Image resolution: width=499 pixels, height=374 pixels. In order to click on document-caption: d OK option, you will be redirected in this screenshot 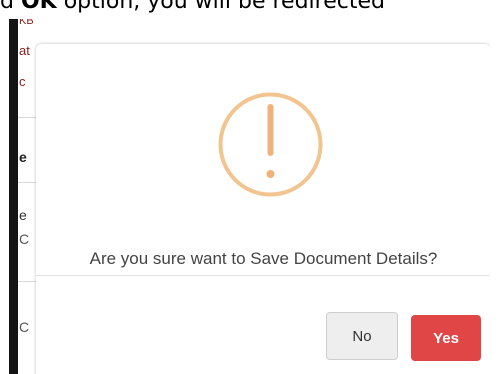, I will do `click(249, 9)`.